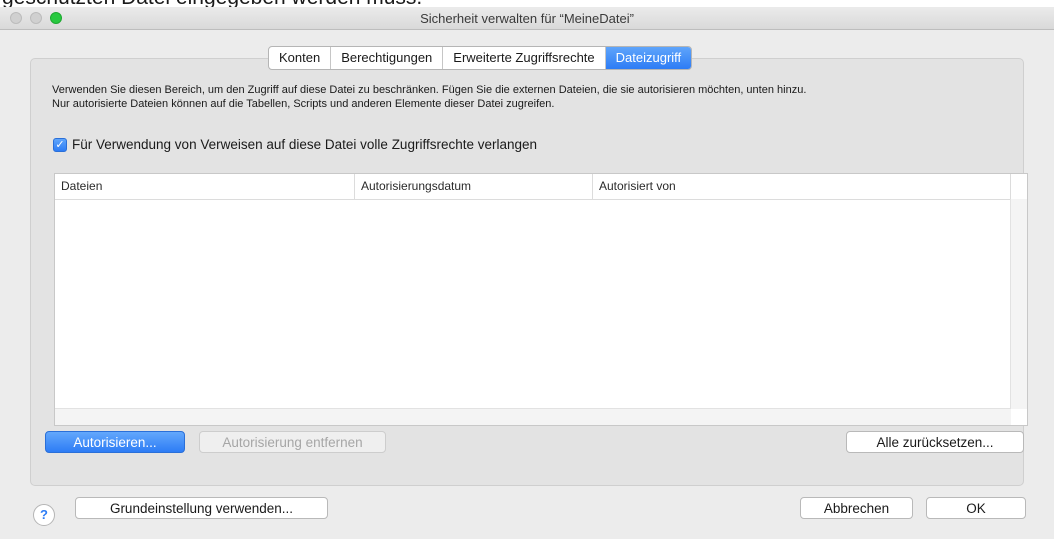  I want to click on ok-button: OK, so click(976, 508).